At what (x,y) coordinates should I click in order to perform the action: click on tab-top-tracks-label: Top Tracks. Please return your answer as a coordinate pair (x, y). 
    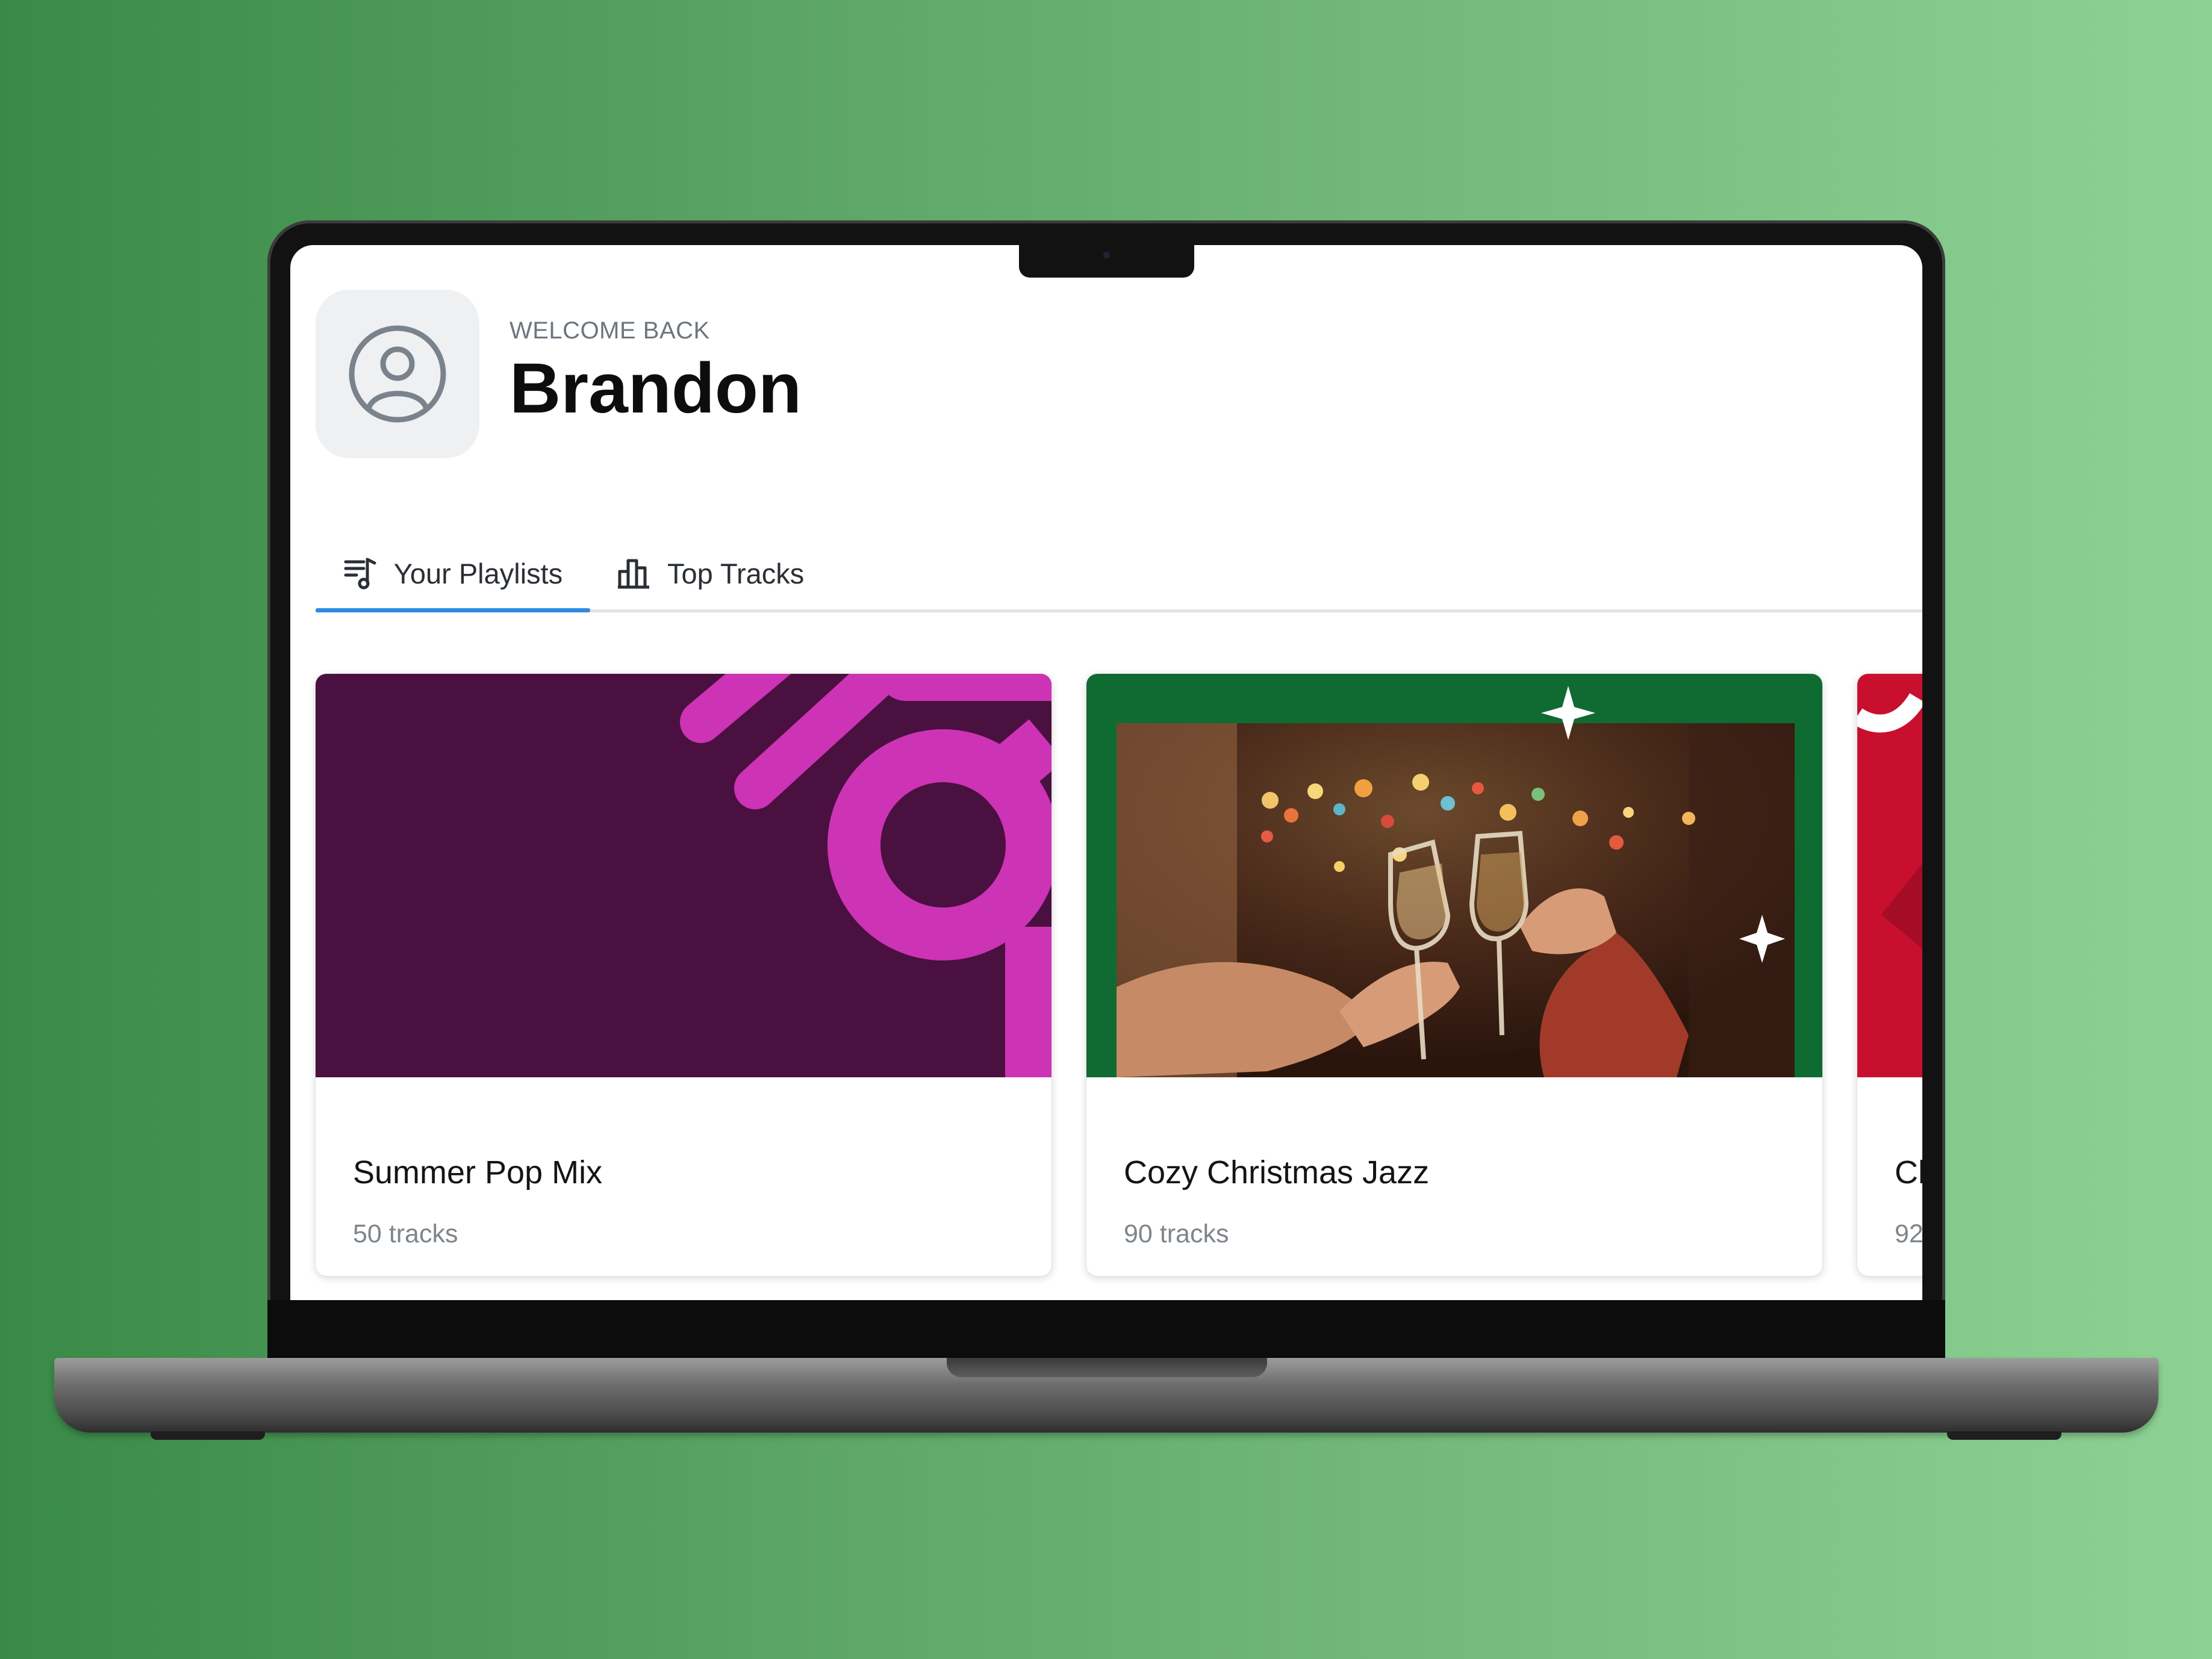
    Looking at the image, I should click on (736, 573).